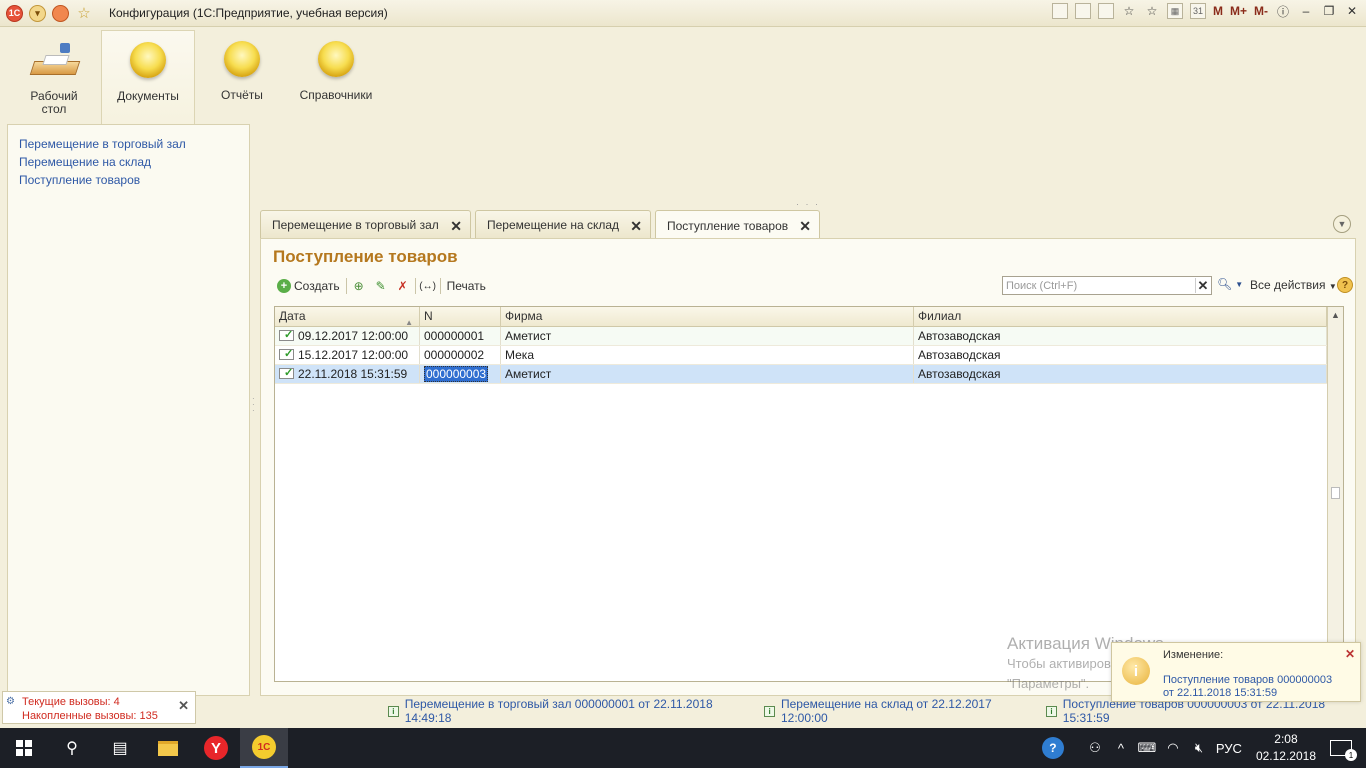 Image resolution: width=1366 pixels, height=768 pixels. Describe the element at coordinates (460, 317) in the screenshot. I see `column-header-number: N` at that location.